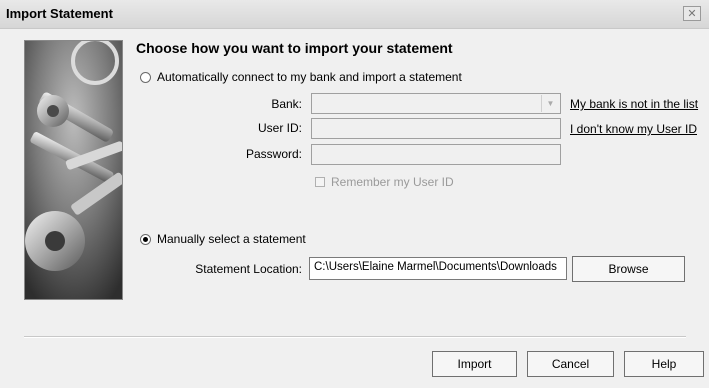  What do you see at coordinates (145, 77) in the screenshot?
I see `auto-connect-radio` at bounding box center [145, 77].